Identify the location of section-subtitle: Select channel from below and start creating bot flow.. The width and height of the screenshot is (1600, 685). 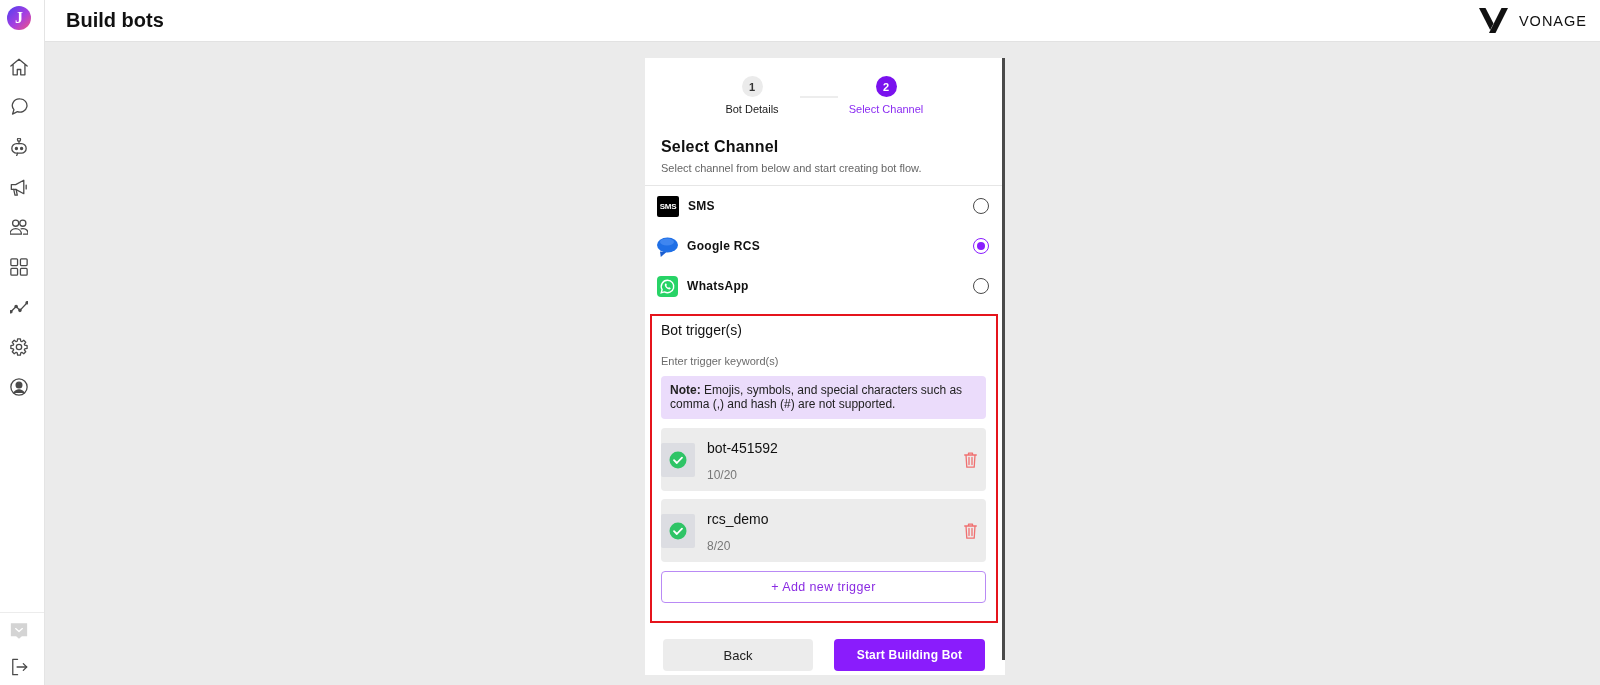
(791, 168).